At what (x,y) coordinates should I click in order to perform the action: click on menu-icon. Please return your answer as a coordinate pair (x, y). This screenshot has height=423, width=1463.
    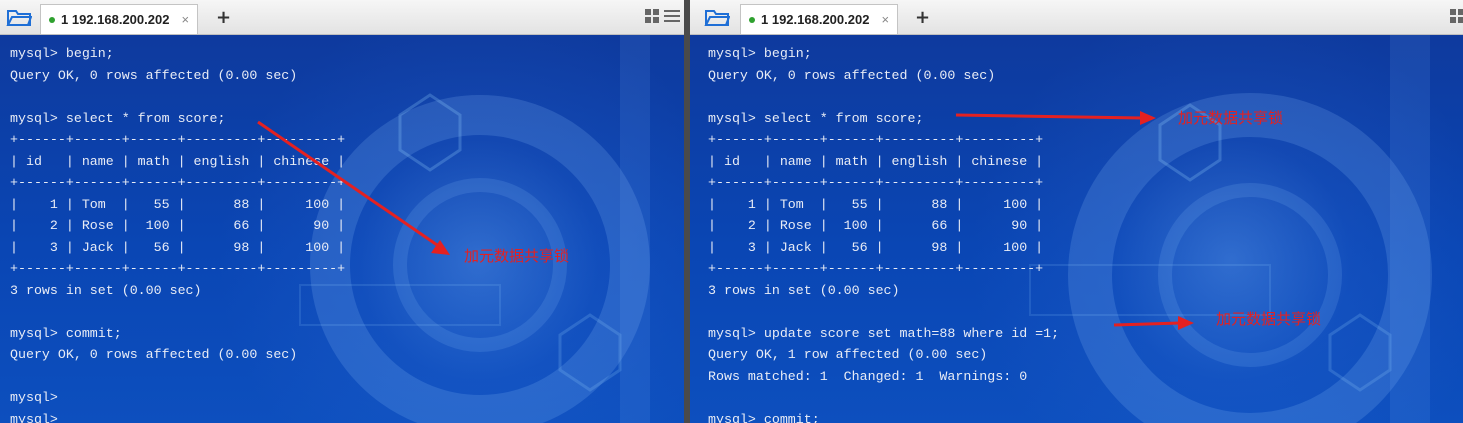
    Looking at the image, I should click on (672, 16).